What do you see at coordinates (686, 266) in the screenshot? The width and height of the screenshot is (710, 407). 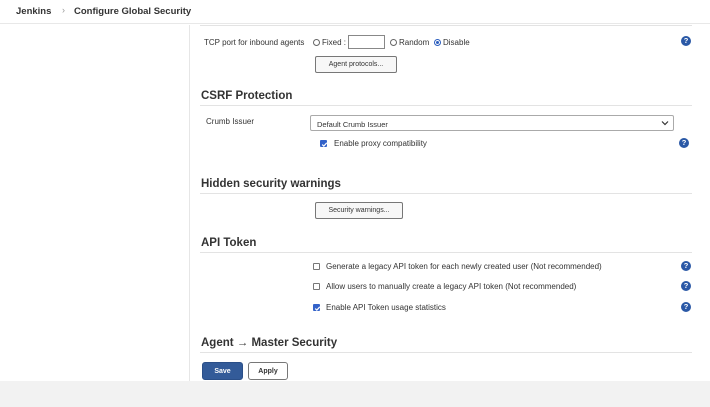 I see `help-icon-legacy-token-new-user: ?` at bounding box center [686, 266].